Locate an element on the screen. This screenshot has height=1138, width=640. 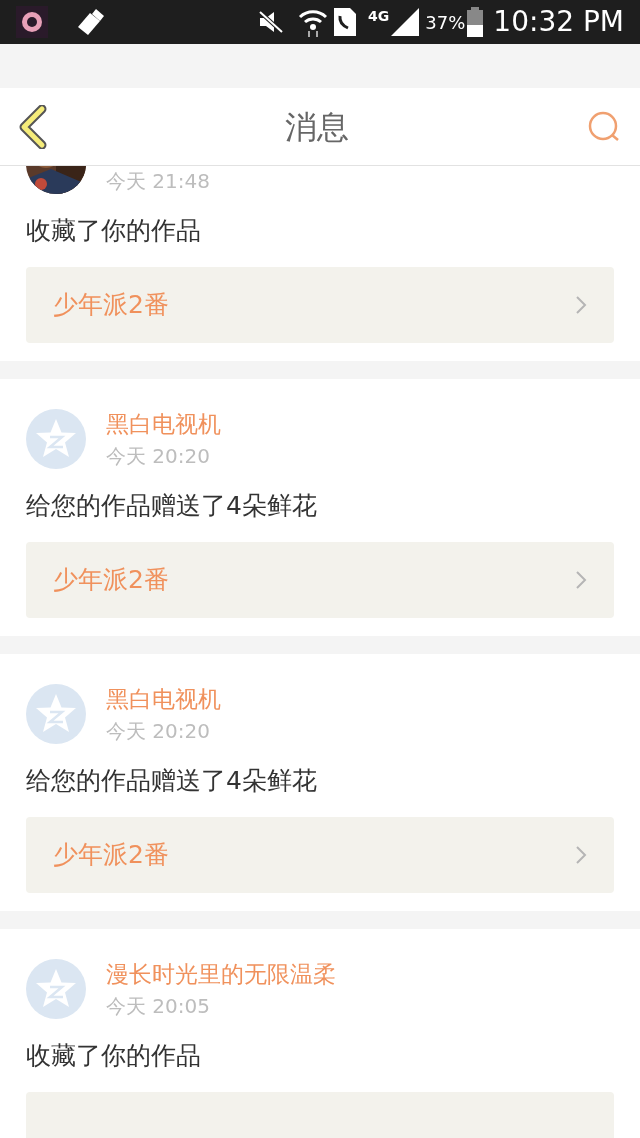
app-icon is located at coordinates (32, 22).